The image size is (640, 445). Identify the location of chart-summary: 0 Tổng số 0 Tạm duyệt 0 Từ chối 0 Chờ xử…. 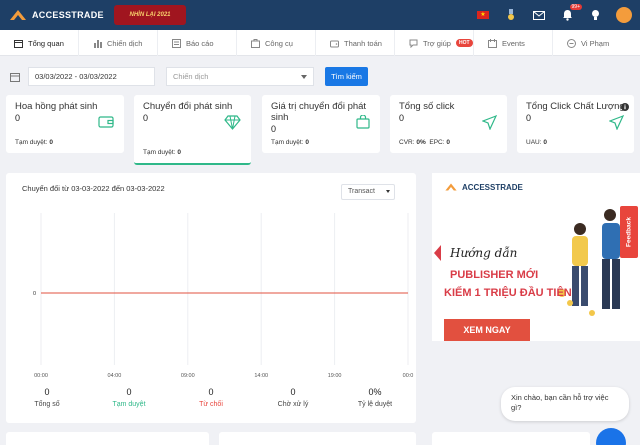
(211, 402).